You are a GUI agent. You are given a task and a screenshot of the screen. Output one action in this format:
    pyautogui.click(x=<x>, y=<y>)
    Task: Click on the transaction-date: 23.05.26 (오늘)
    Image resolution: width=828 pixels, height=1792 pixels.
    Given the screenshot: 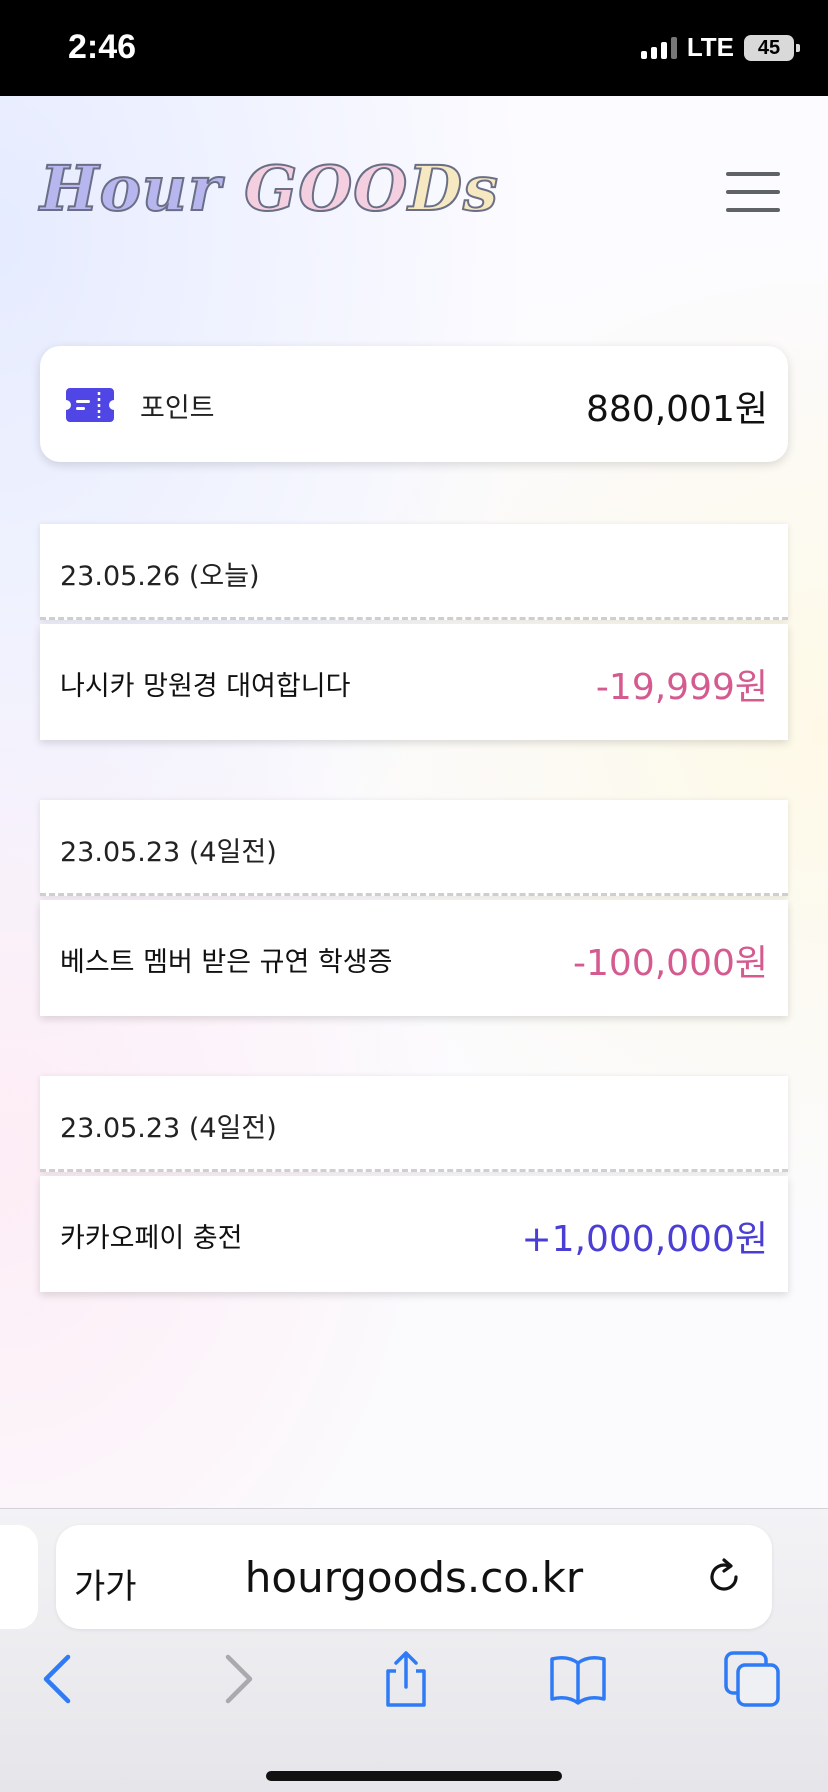 What is the action you would take?
    pyautogui.click(x=414, y=572)
    